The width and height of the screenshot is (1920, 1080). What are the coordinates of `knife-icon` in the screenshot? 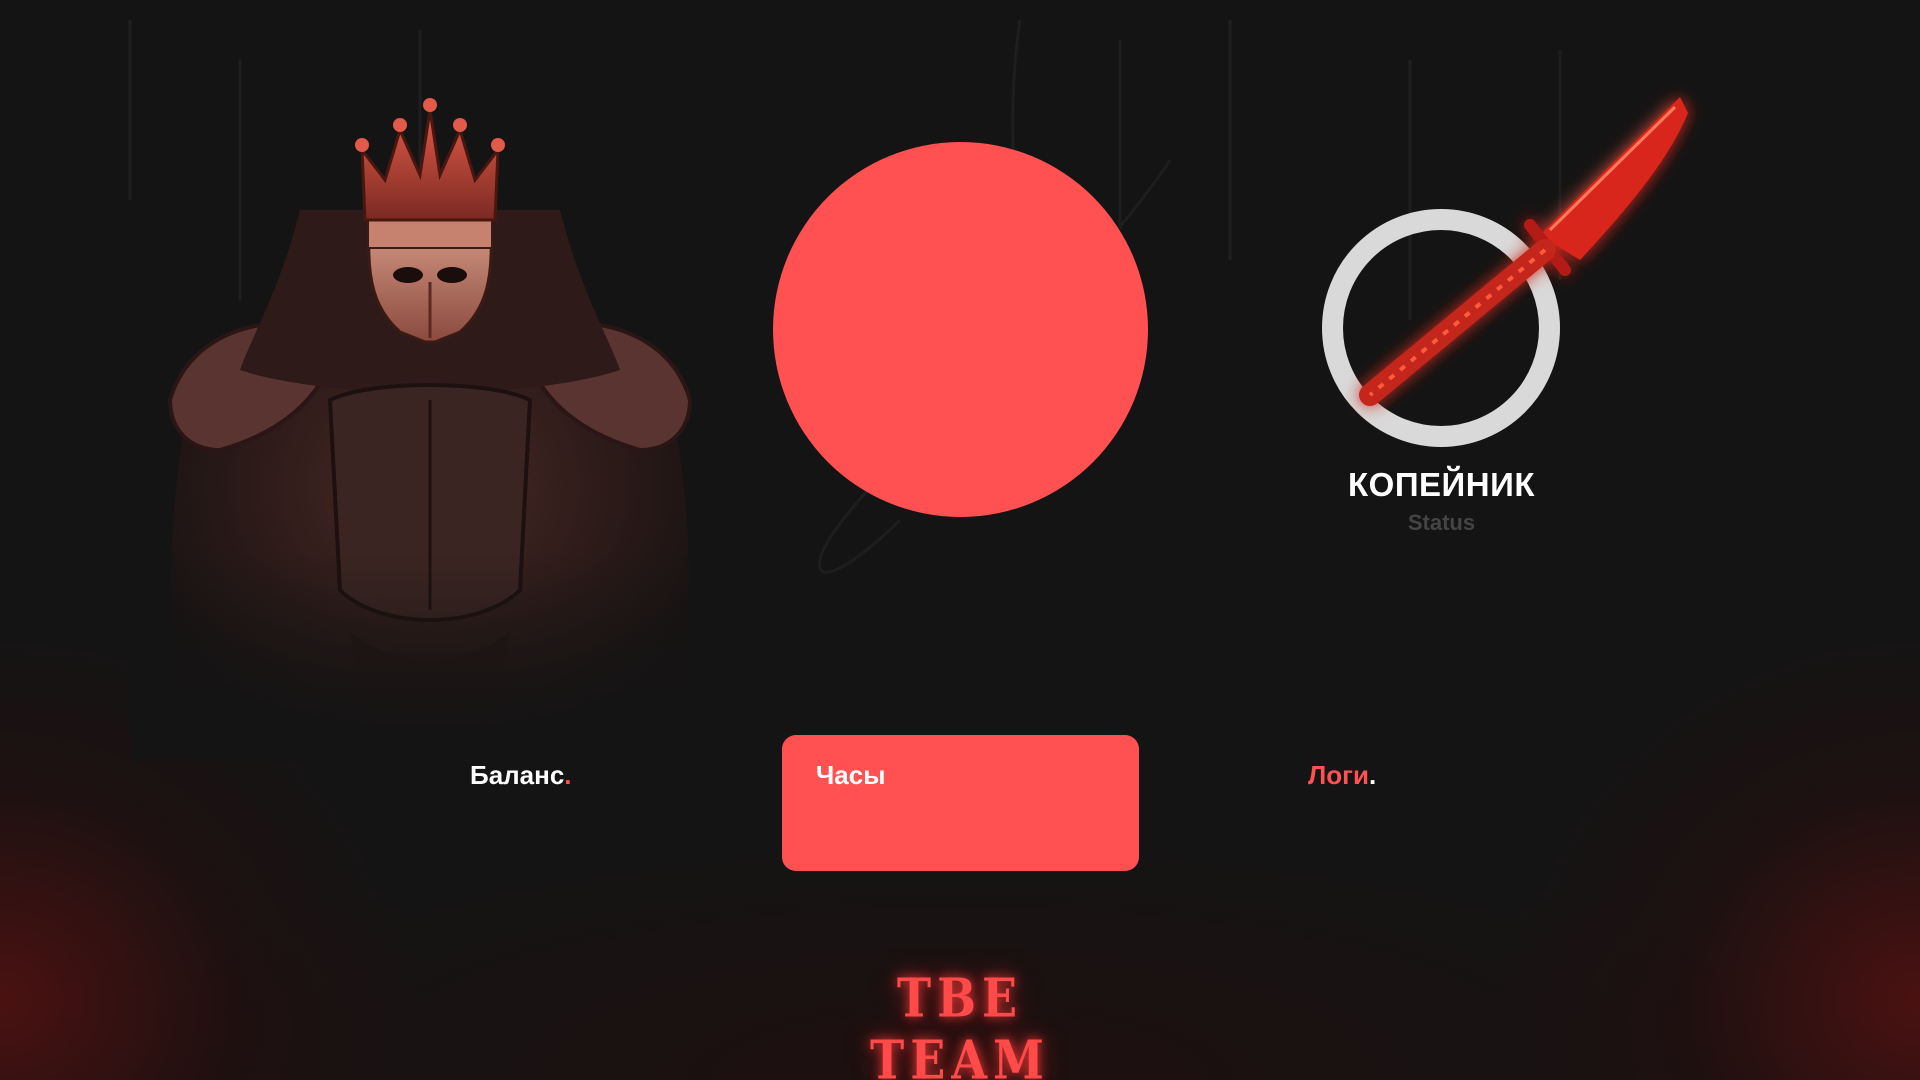 It's located at (1523, 251).